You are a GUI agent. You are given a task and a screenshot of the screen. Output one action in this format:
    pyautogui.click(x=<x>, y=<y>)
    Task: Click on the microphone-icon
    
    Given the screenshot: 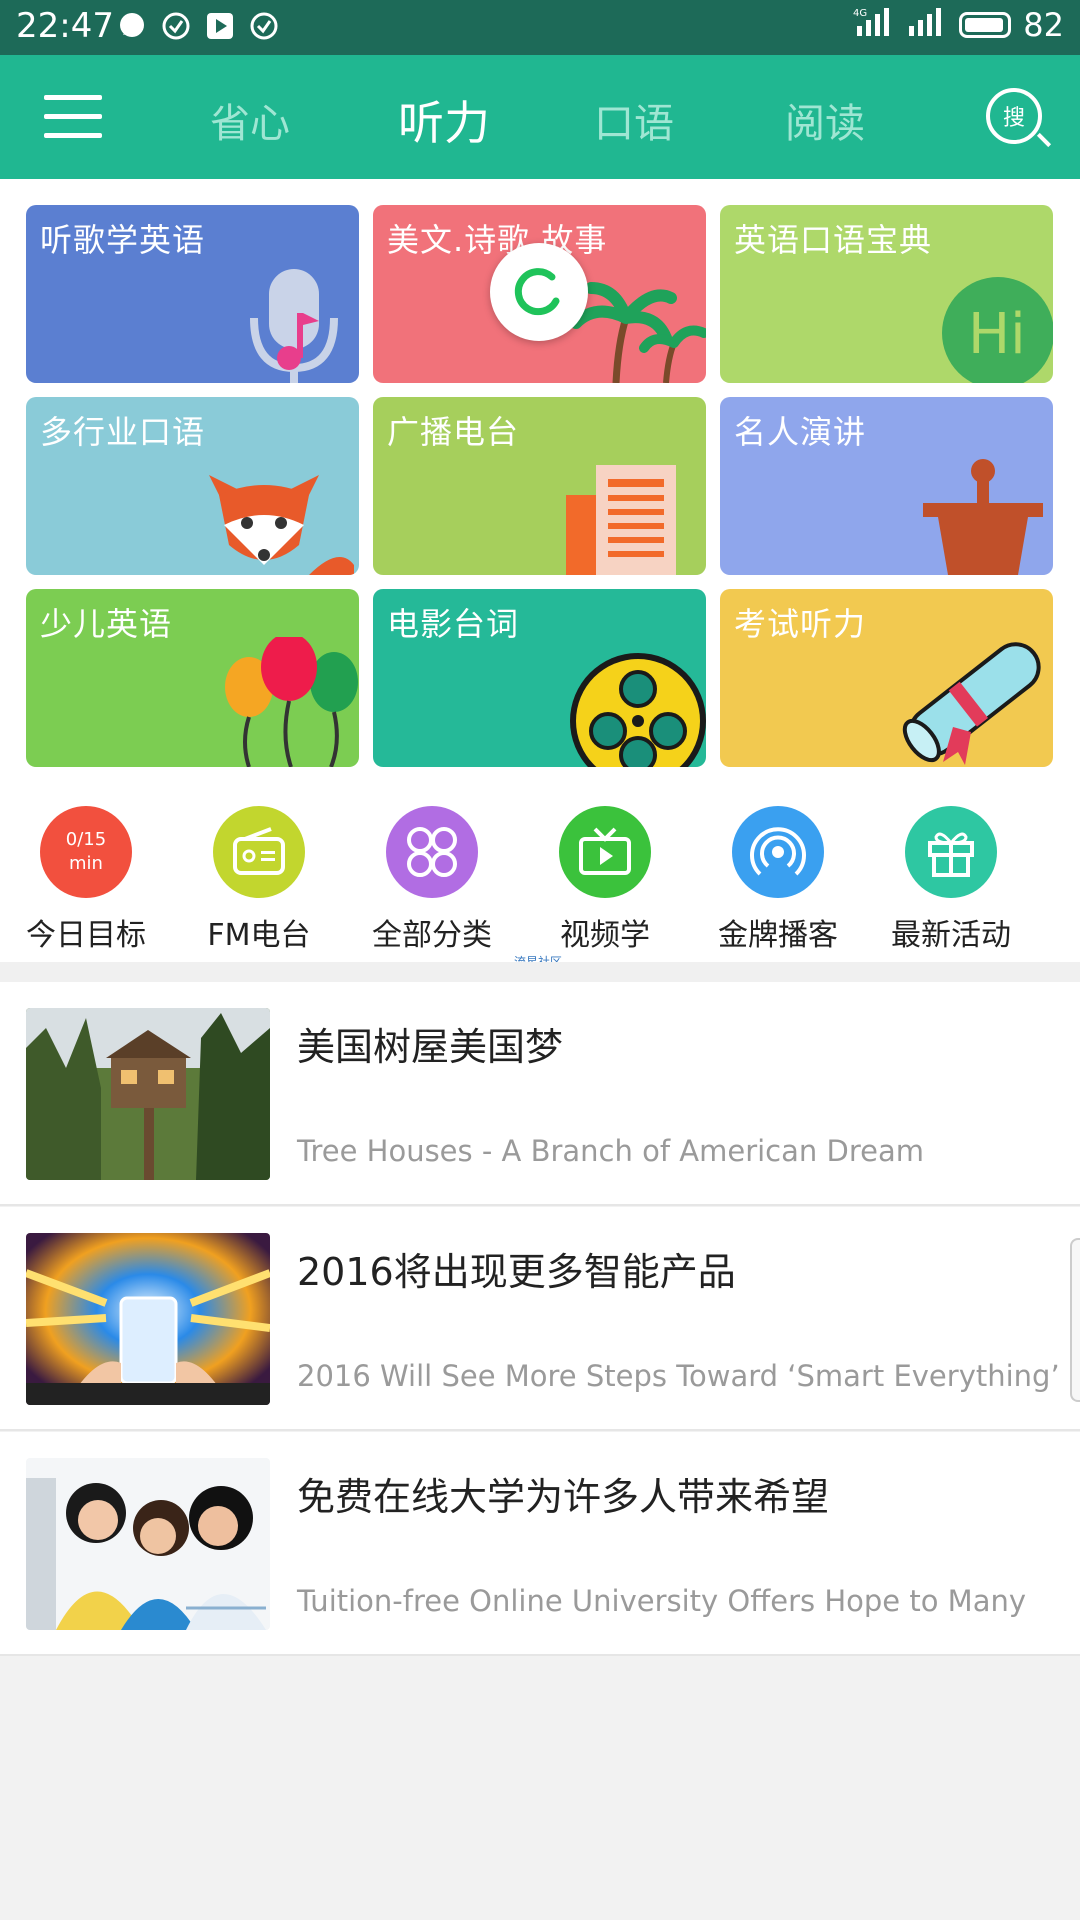 What is the action you would take?
    pyautogui.click(x=294, y=326)
    